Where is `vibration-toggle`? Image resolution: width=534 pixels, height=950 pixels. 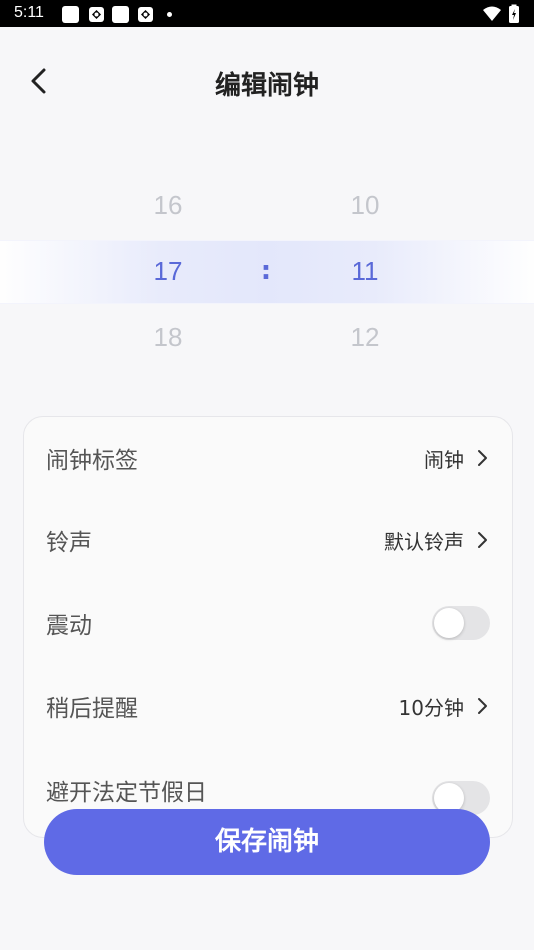 vibration-toggle is located at coordinates (461, 623).